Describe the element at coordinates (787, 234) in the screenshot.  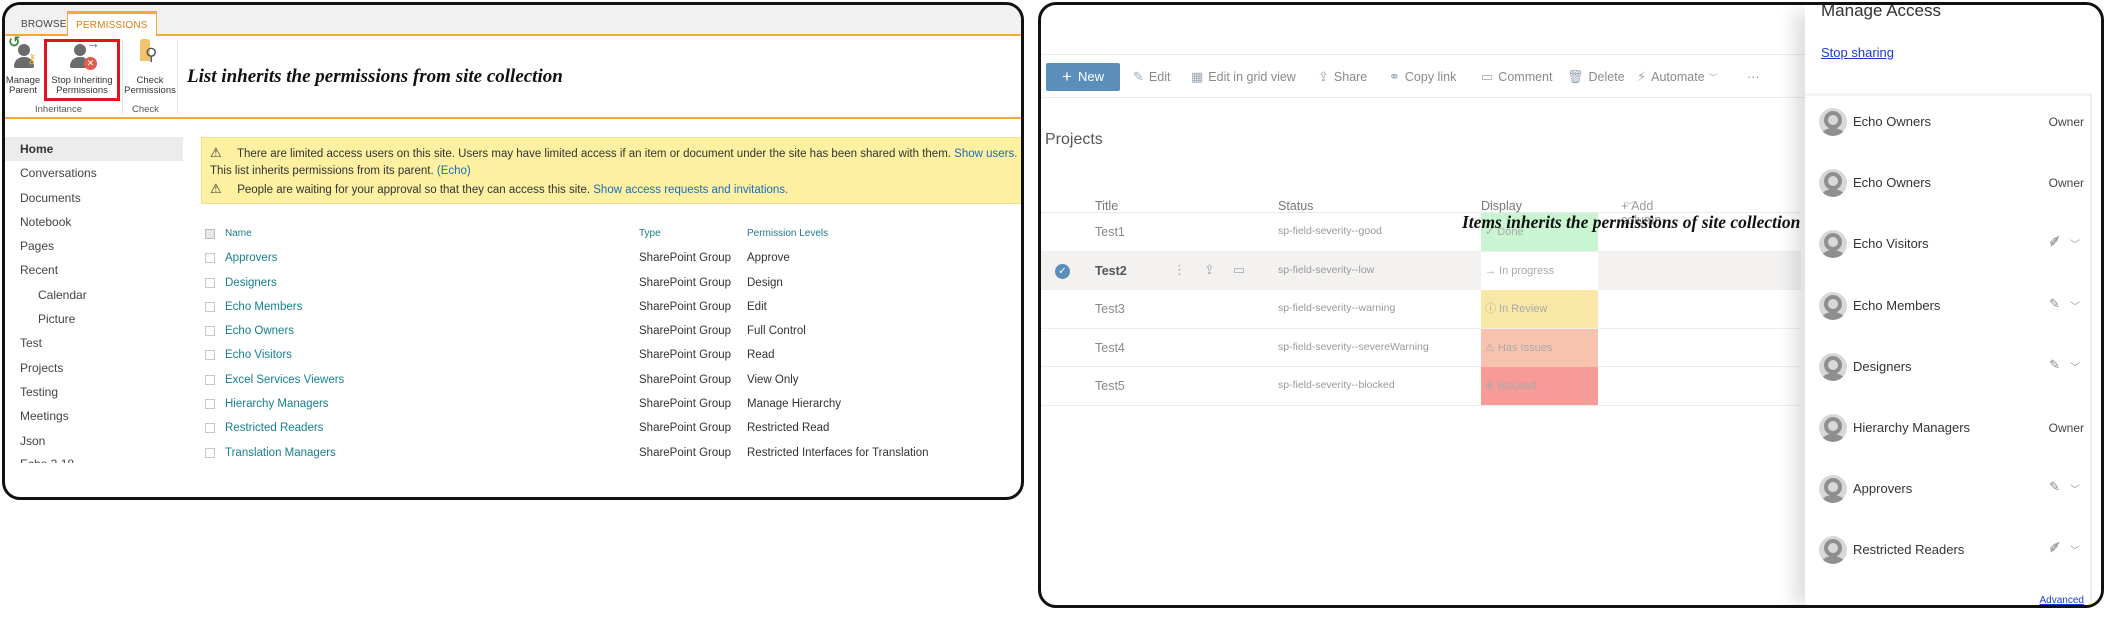
I see `column-header-permission-levels: Permission Levels` at that location.